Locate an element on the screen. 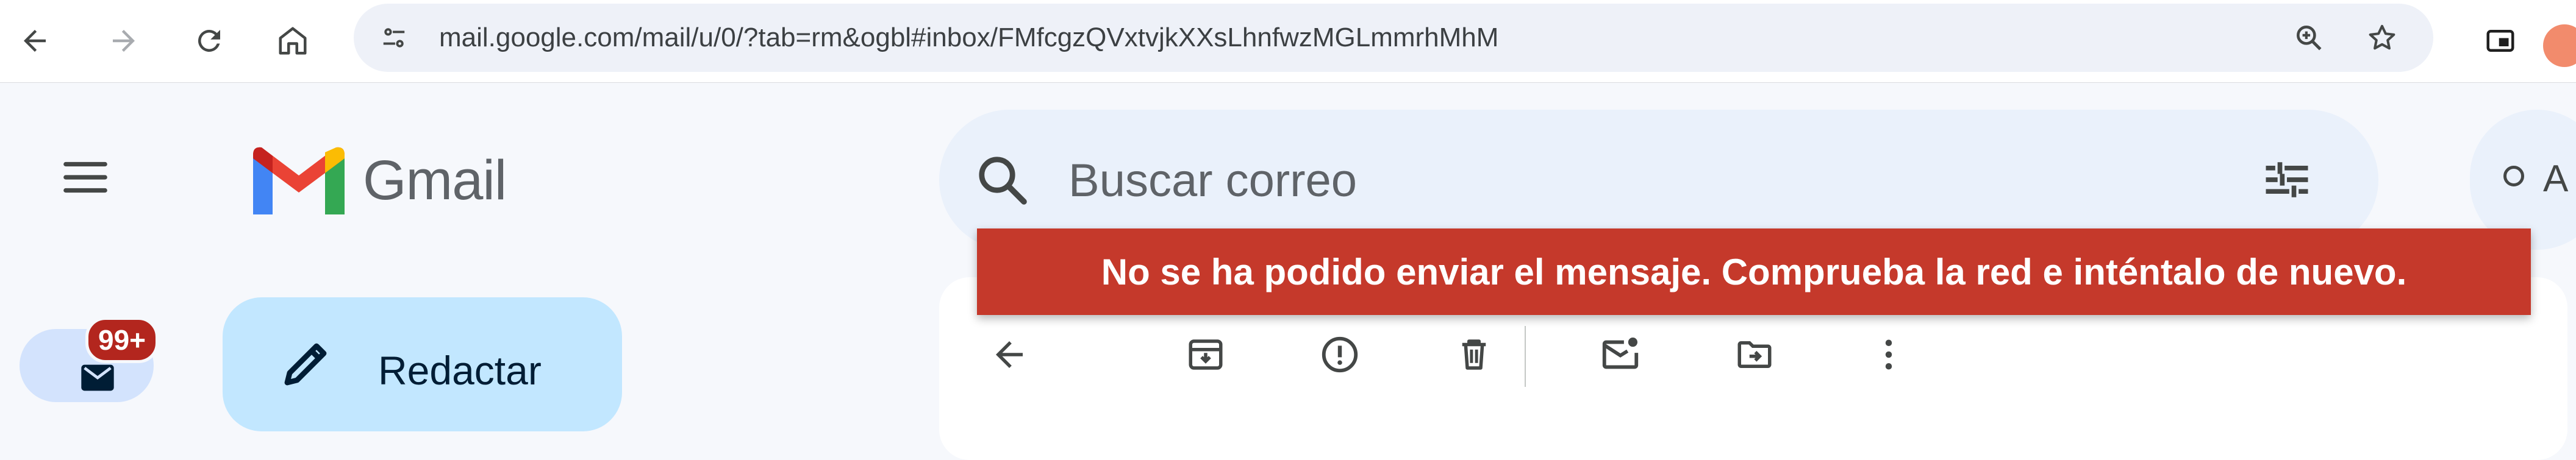 The height and width of the screenshot is (460, 2576). forward-icon is located at coordinates (124, 41).